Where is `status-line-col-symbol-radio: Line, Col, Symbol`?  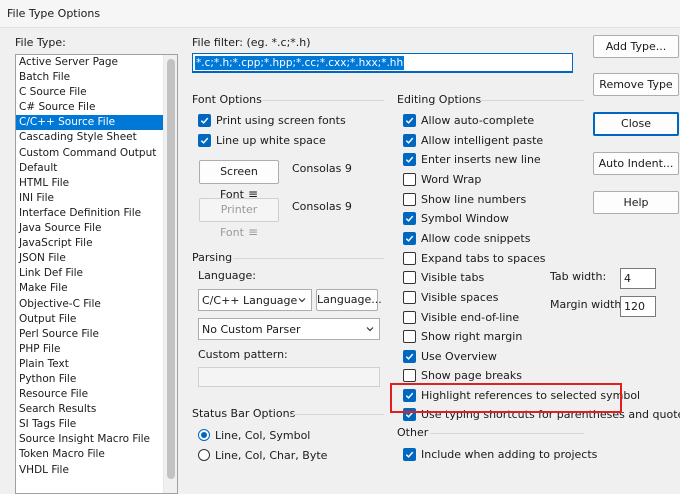
status-line-col-symbol-radio: Line, Col, Symbol is located at coordinates (254, 435).